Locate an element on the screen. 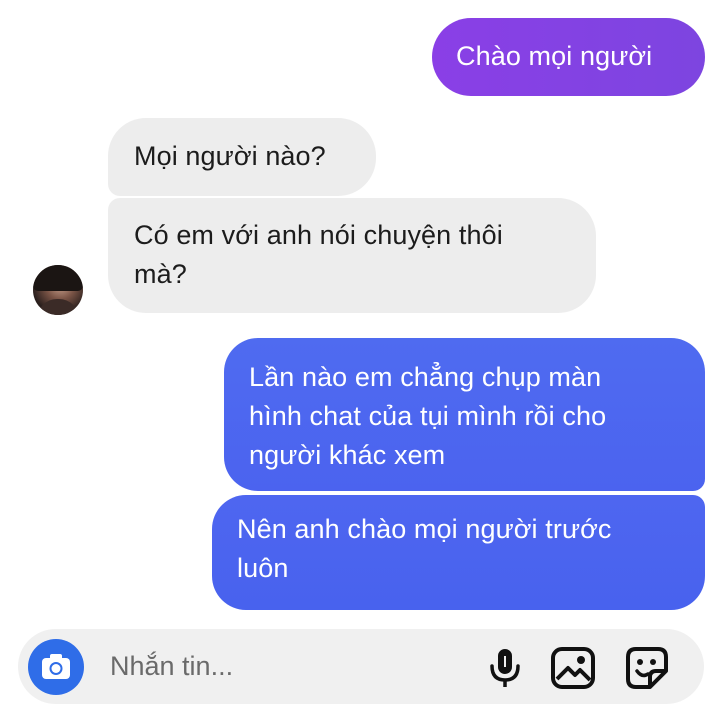 The height and width of the screenshot is (725, 720). message-bubble-outgoing: Nên anh chào mọi người trước luôn is located at coordinates (458, 552).